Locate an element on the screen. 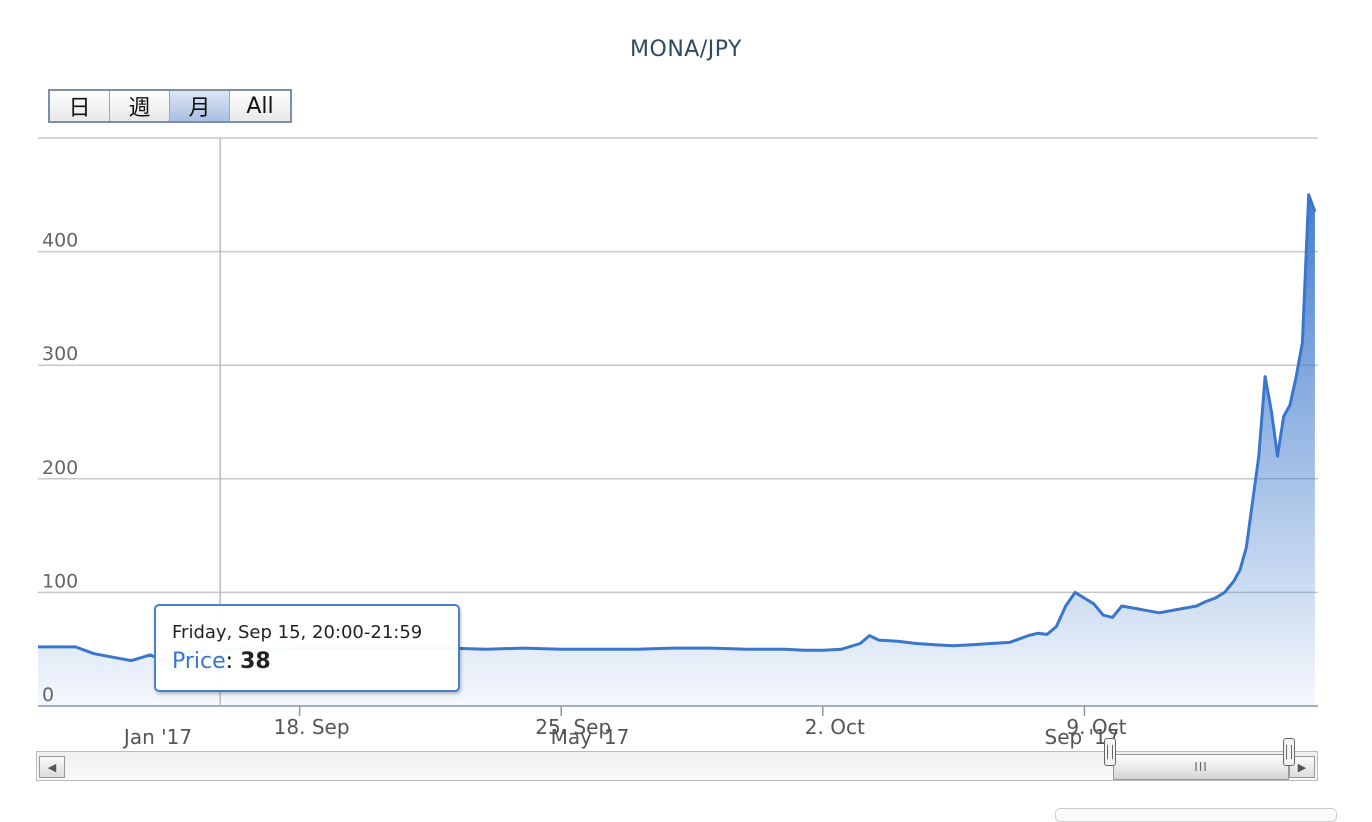 The width and height of the screenshot is (1372, 822). scrollbar-thumb: III is located at coordinates (1201, 767).